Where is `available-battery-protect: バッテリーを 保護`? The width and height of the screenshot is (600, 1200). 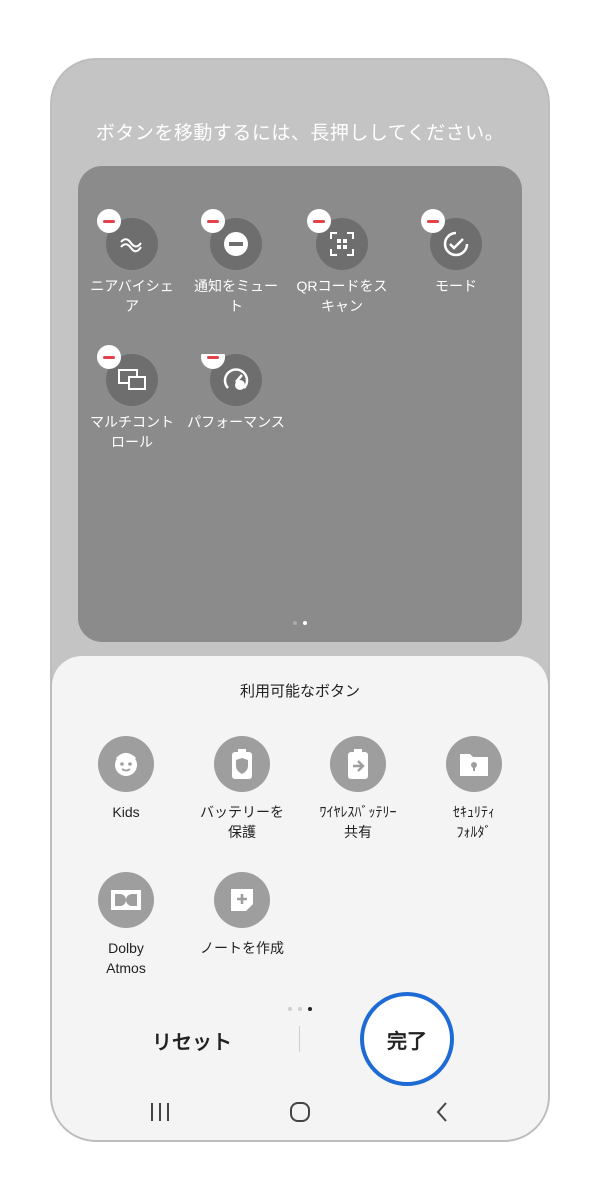 available-battery-protect: バッテリーを 保護 is located at coordinates (242, 789).